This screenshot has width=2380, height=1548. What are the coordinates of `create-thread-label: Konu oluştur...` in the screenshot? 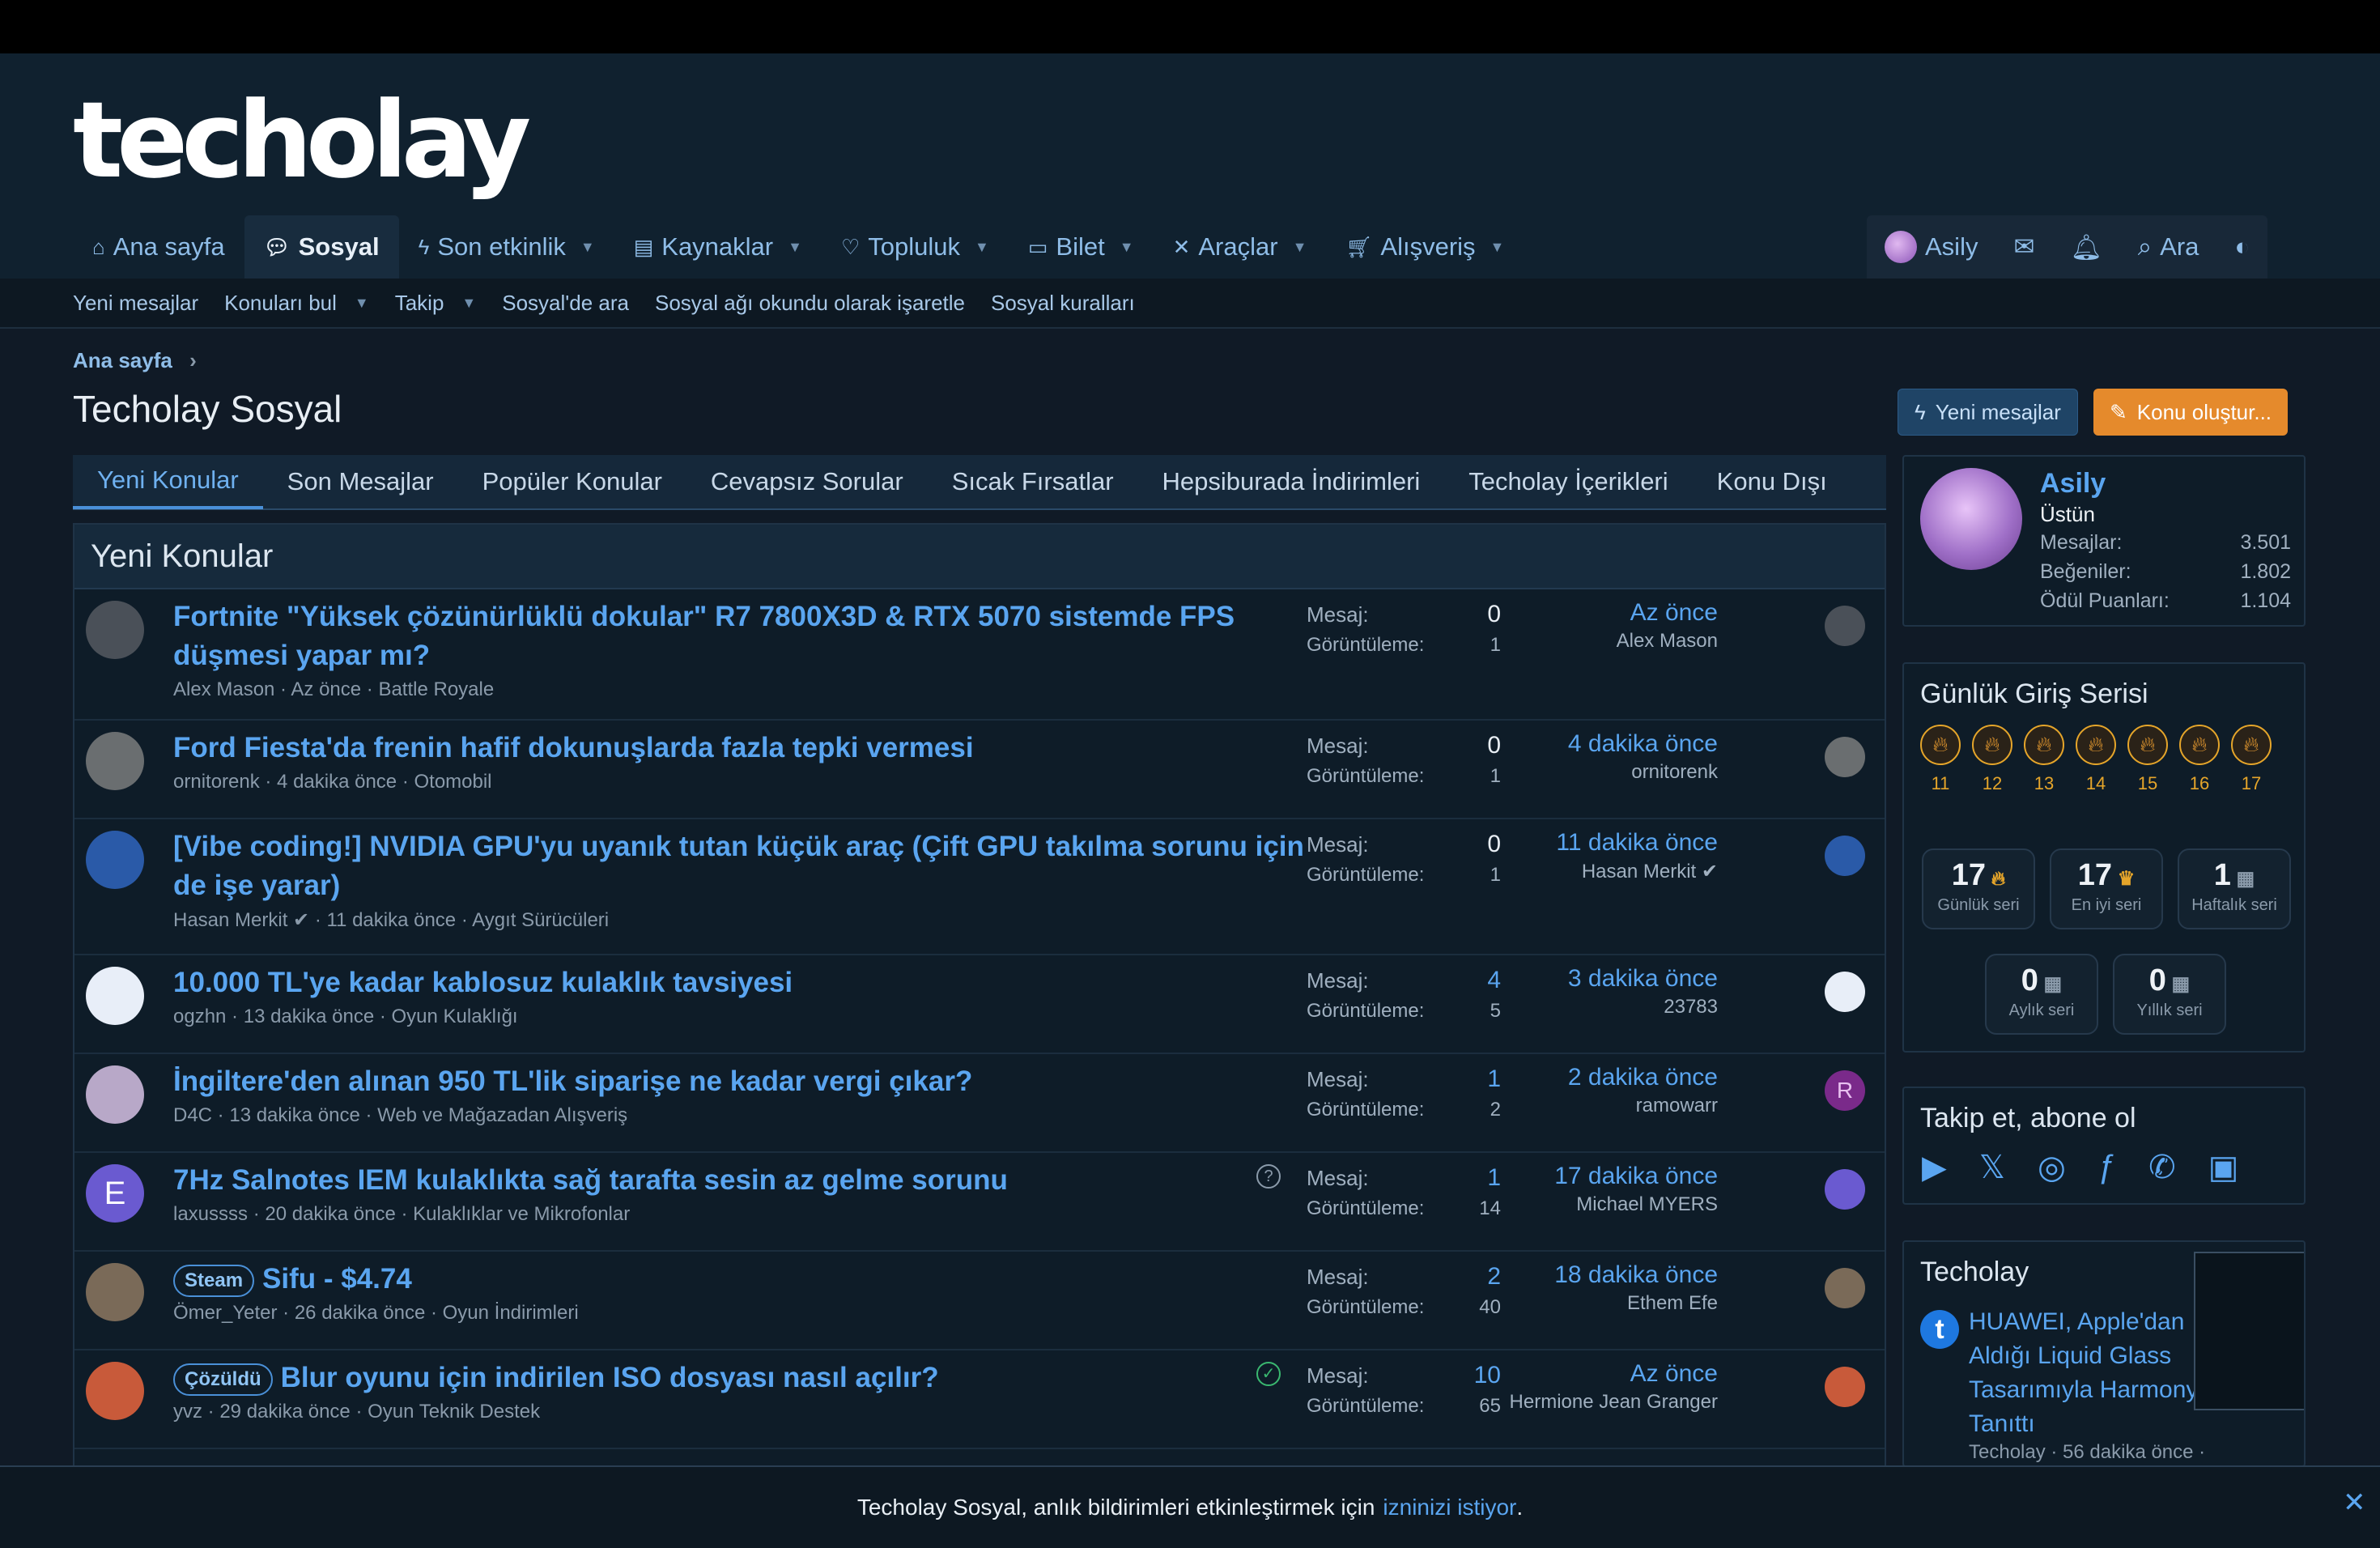 It's located at (2204, 411).